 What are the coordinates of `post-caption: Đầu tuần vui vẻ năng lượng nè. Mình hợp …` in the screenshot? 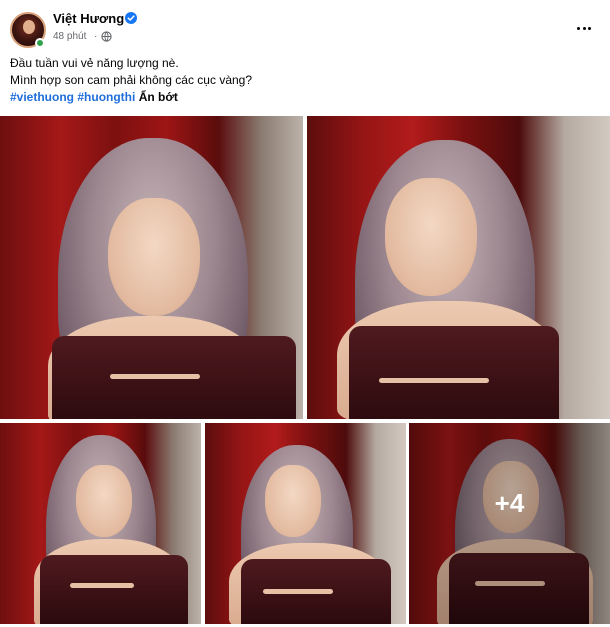 It's located at (305, 80).